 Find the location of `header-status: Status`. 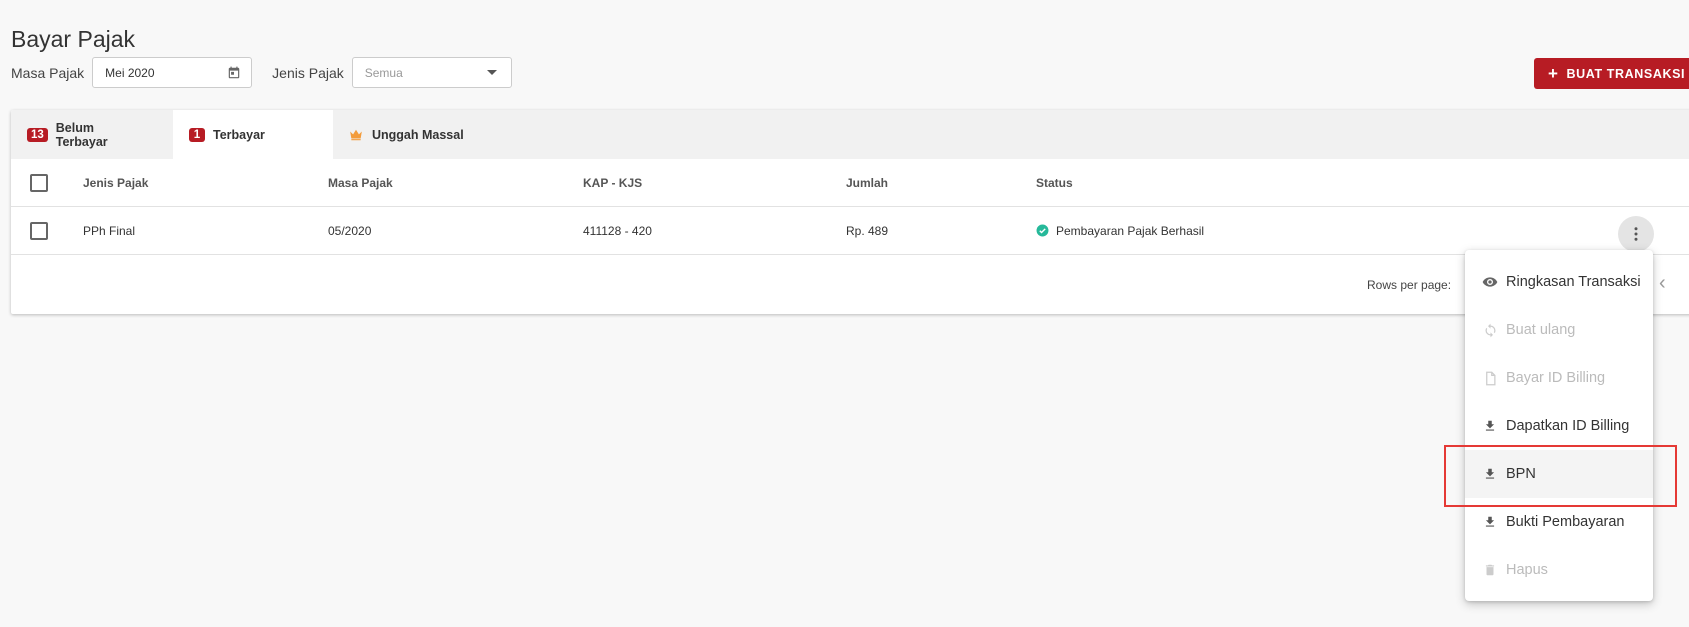

header-status: Status is located at coordinates (1054, 183).